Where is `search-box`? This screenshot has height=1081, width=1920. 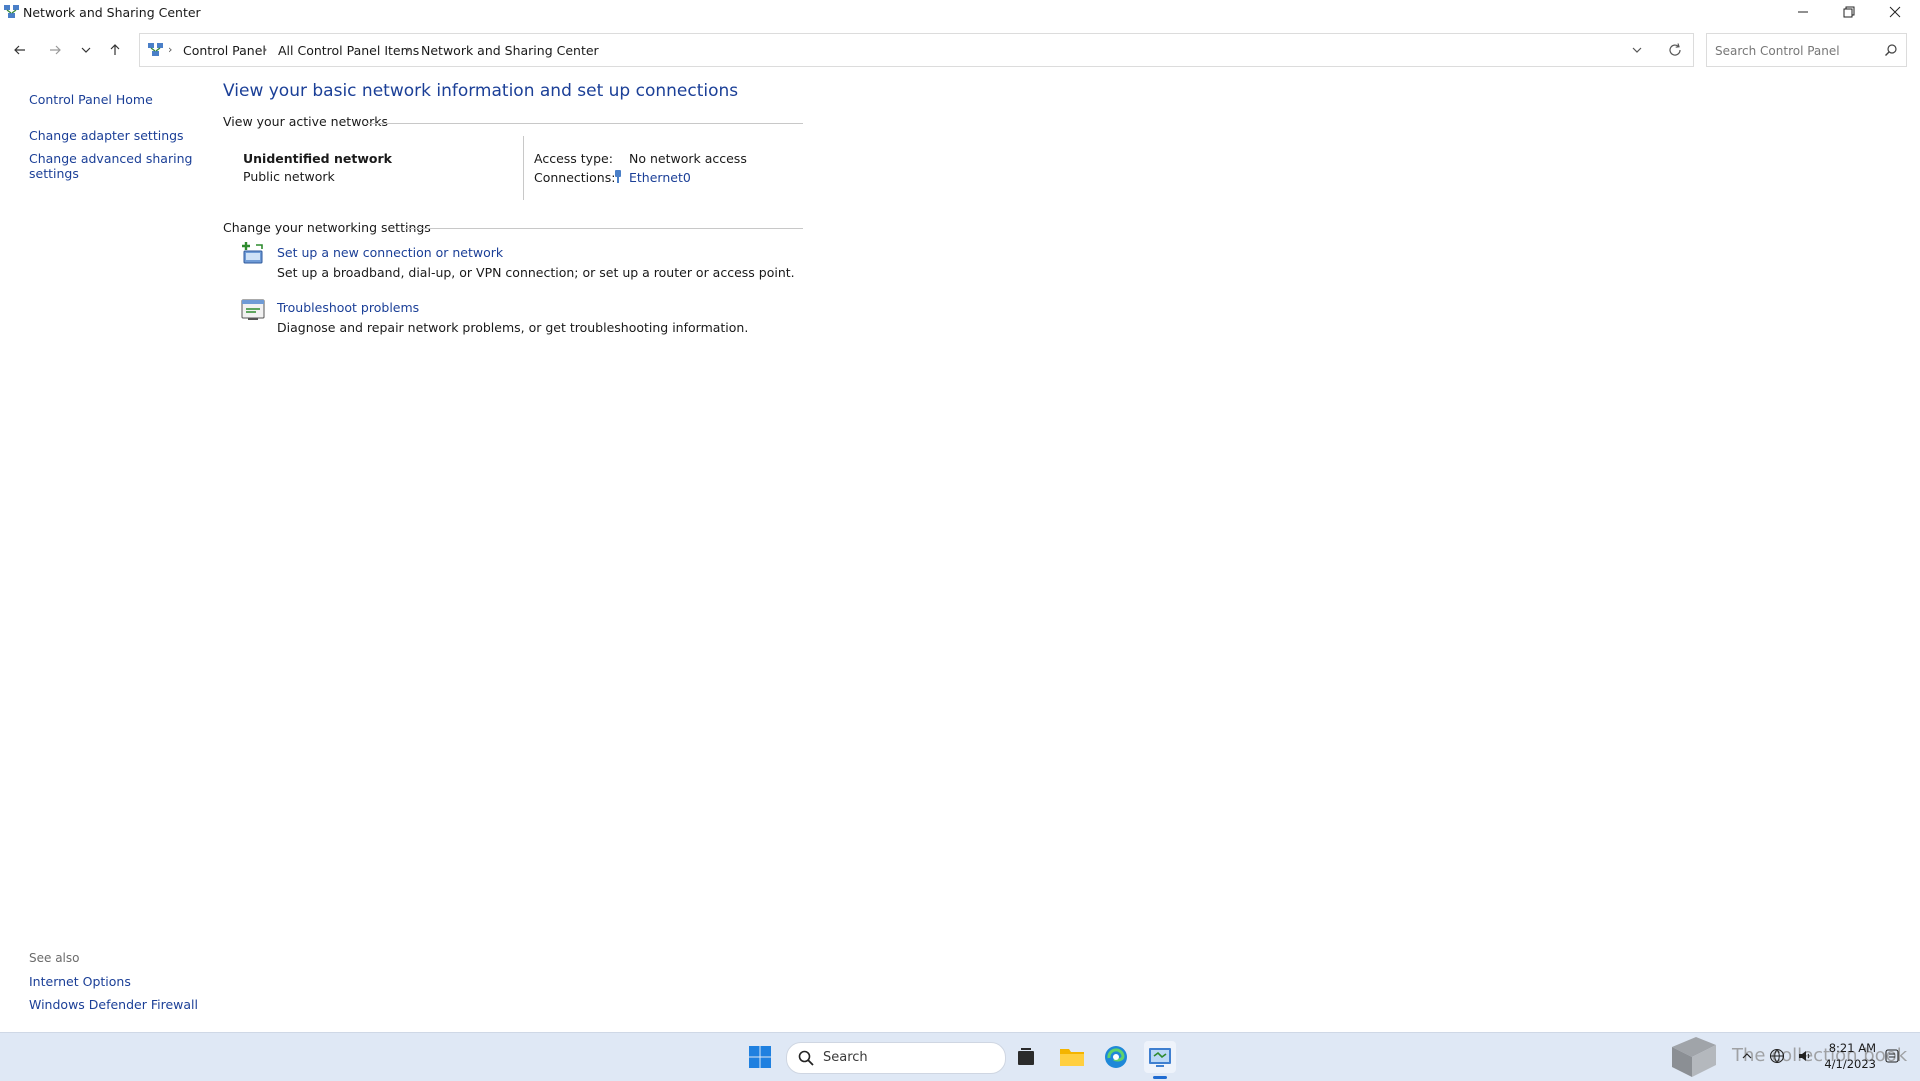
search-box is located at coordinates (1806, 50).